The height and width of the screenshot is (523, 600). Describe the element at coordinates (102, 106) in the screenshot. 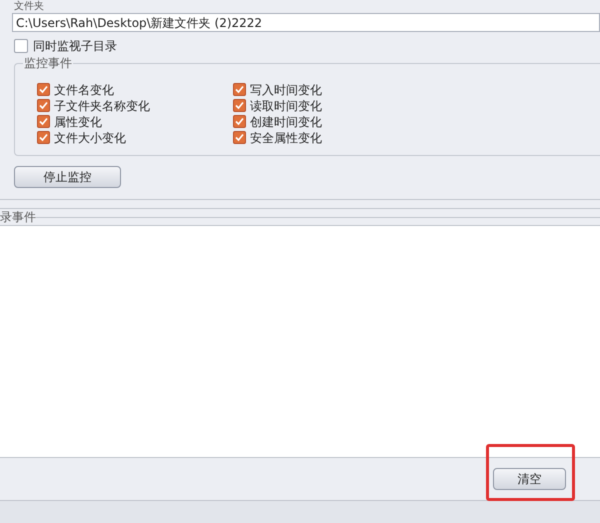

I see `checkbox-label: 子文件夹名称变化` at that location.